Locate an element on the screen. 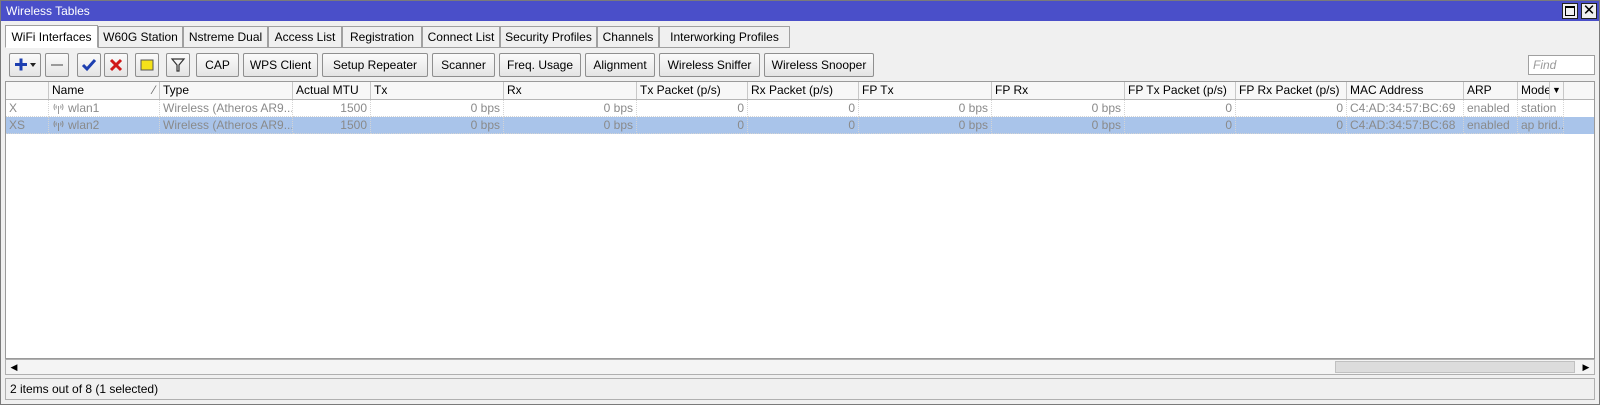 The height and width of the screenshot is (405, 1600). setup-repeater-button: Setup Repeater is located at coordinates (375, 65).